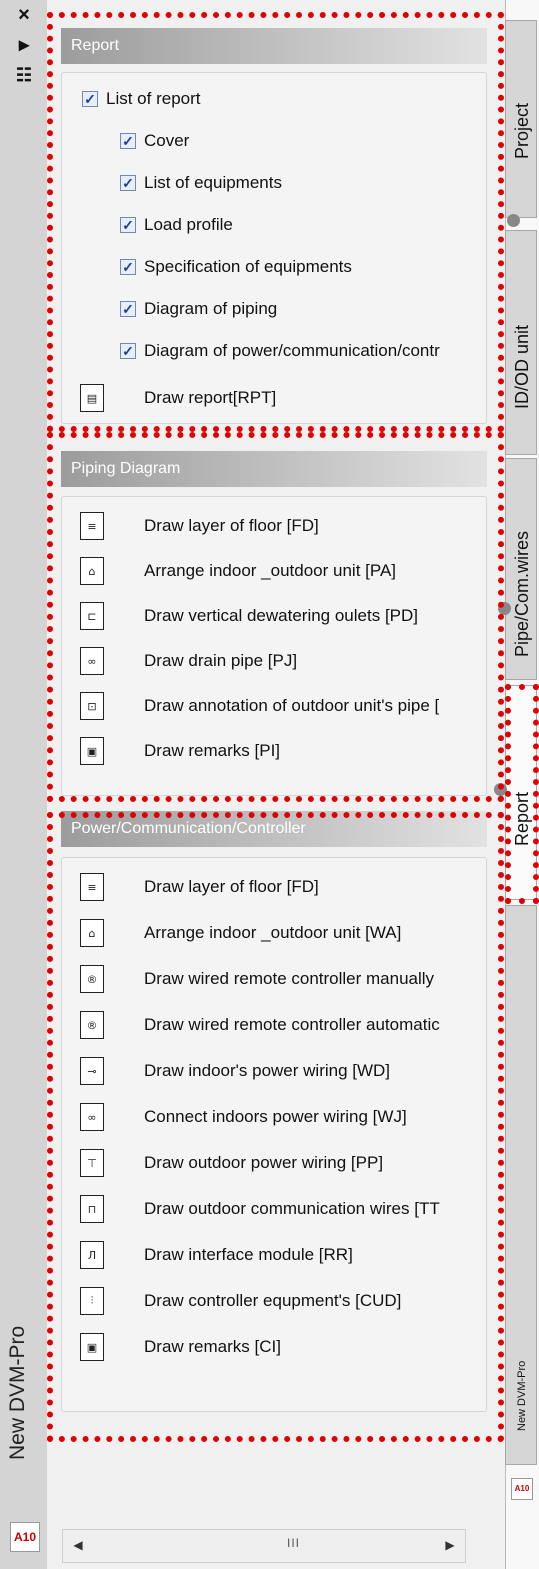 The height and width of the screenshot is (1569, 539). I want to click on horizontal-scrollbar: ◀ III ▶, so click(264, 1546).